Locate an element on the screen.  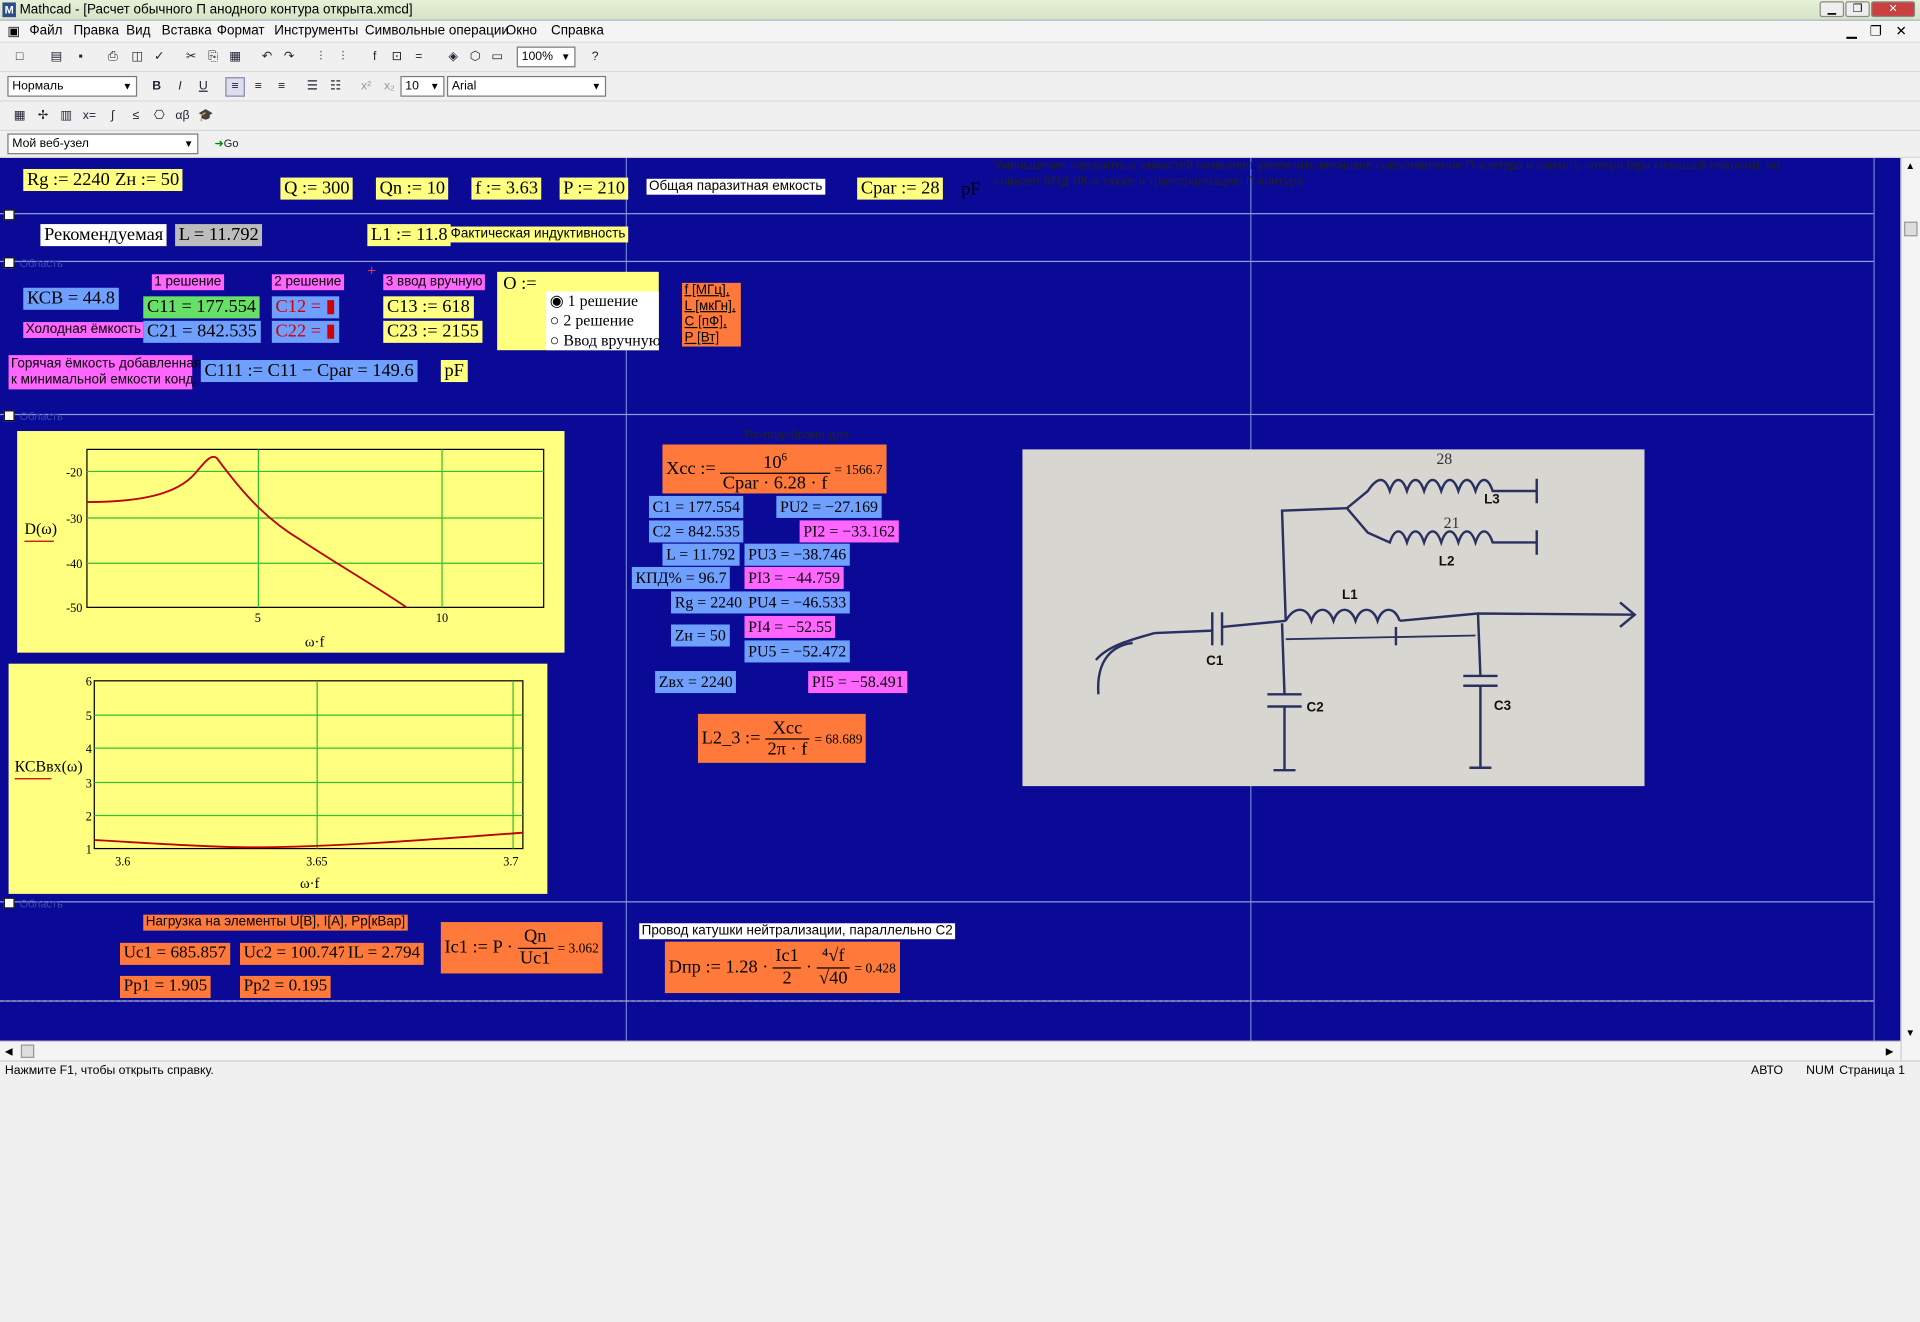
solution1-label: 1 решение is located at coordinates (187, 282).